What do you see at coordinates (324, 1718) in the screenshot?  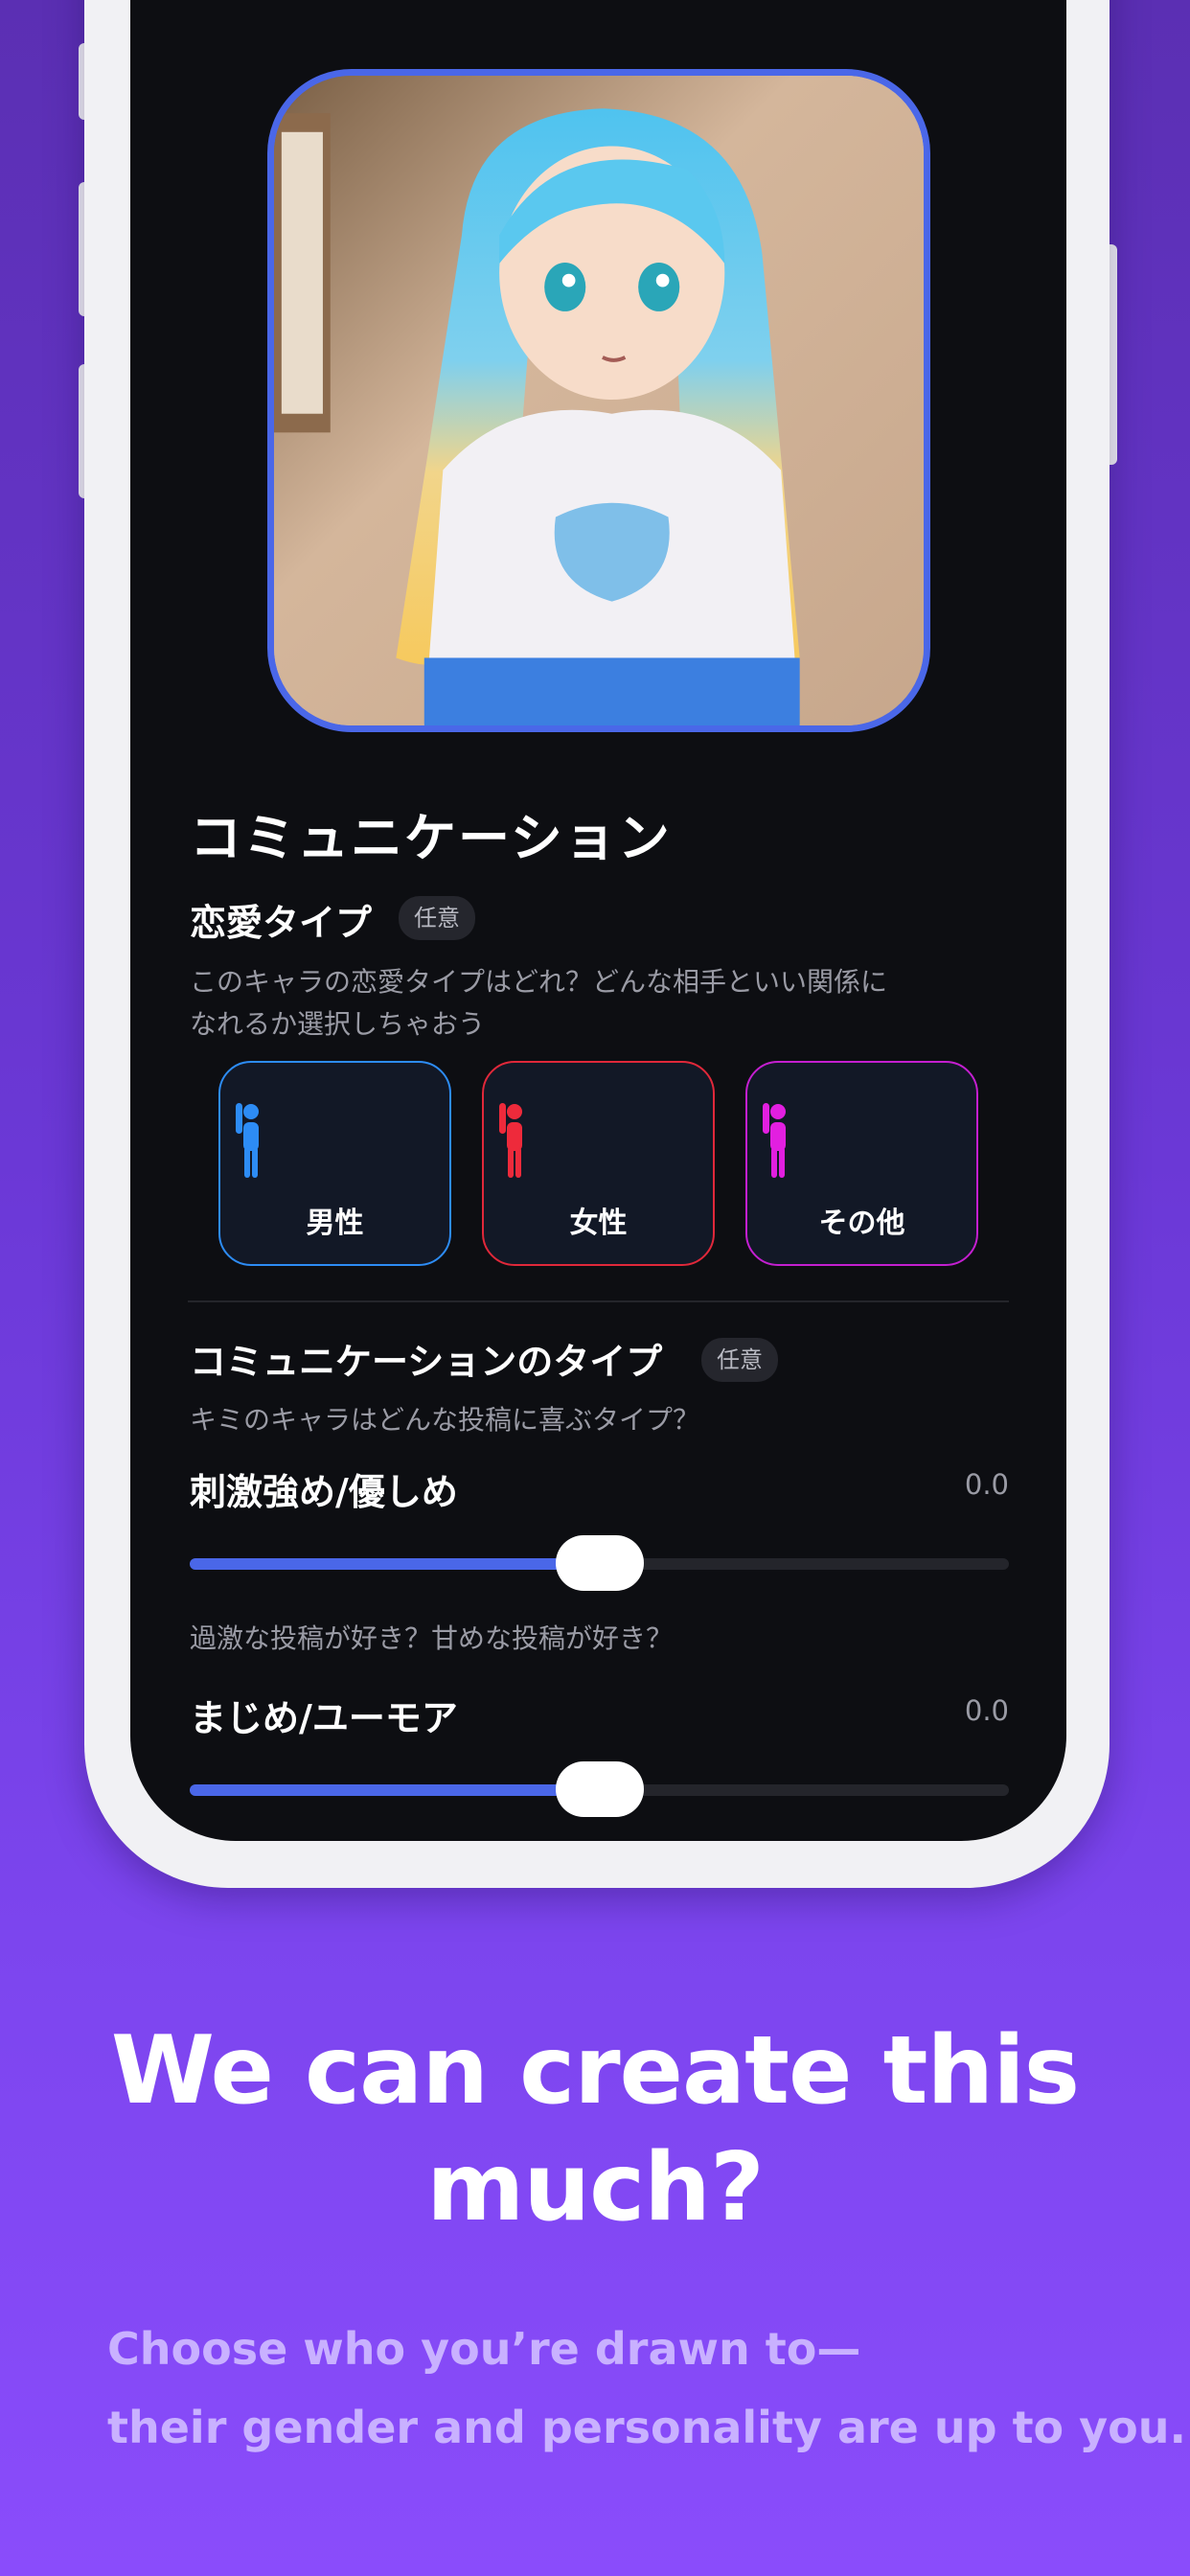 I see `slider-label-humor: まじめ/ユーモア` at bounding box center [324, 1718].